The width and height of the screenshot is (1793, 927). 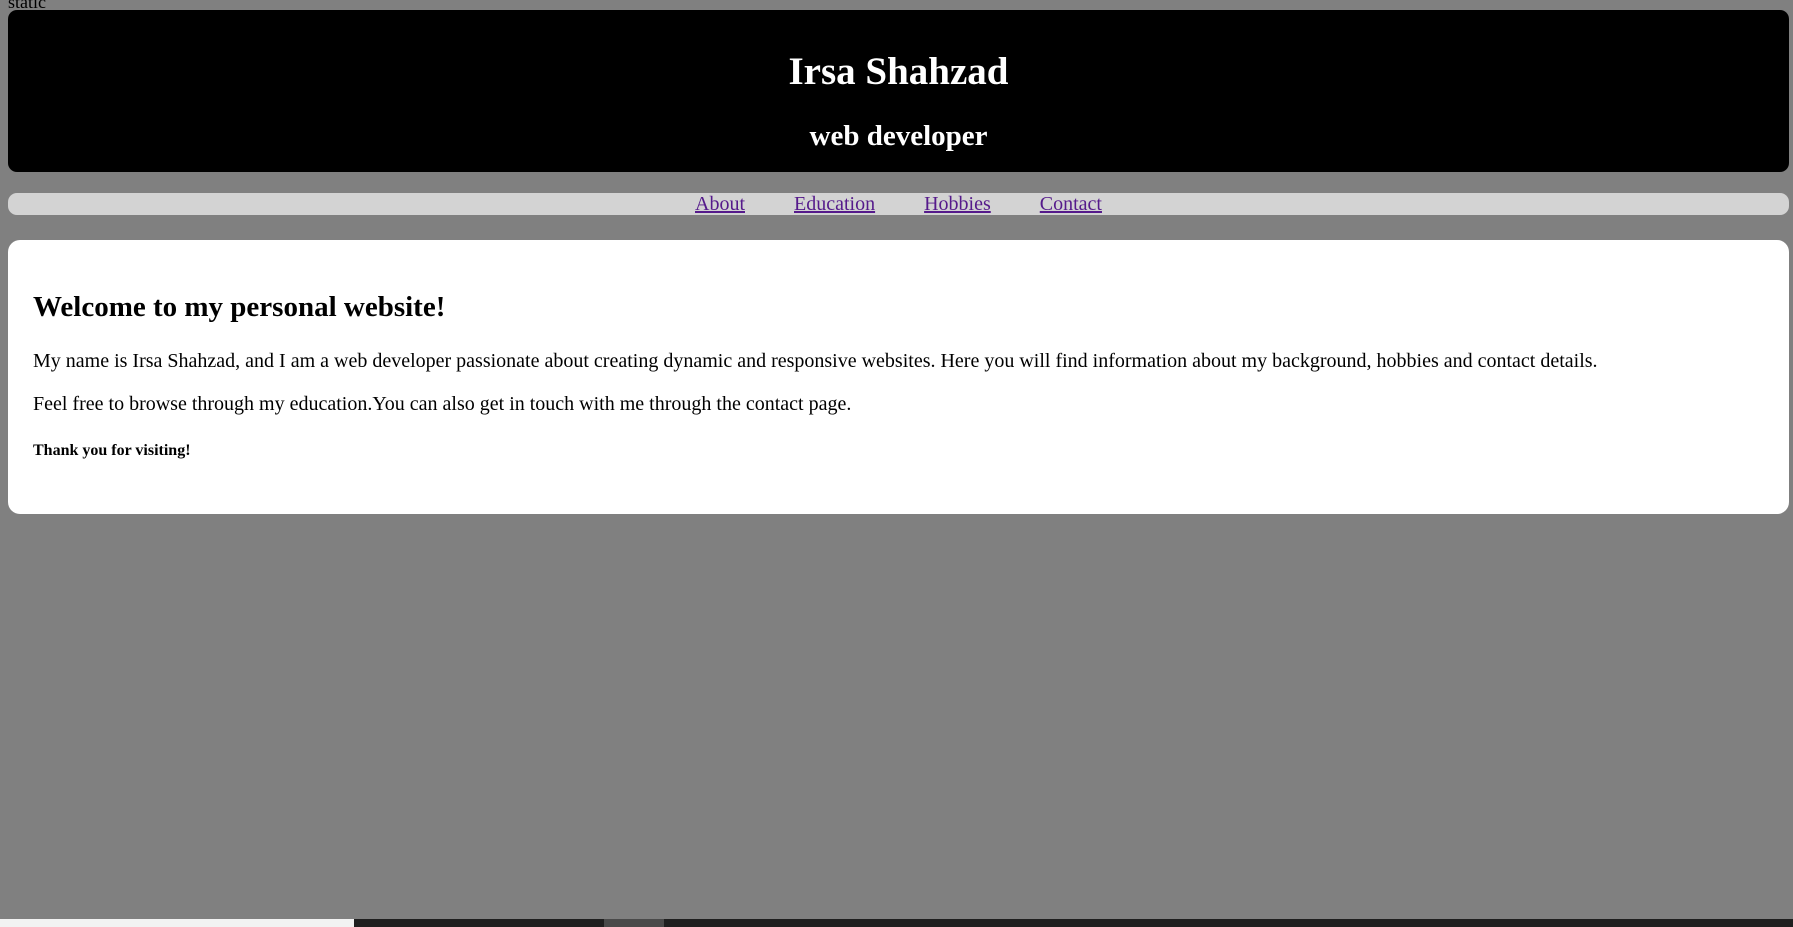 What do you see at coordinates (896, 923) in the screenshot?
I see `horizontal-scrollbar` at bounding box center [896, 923].